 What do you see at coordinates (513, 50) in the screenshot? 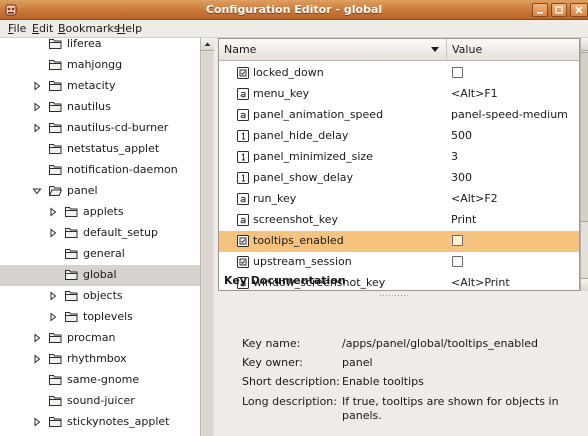
I see `column-header-value: Value` at bounding box center [513, 50].